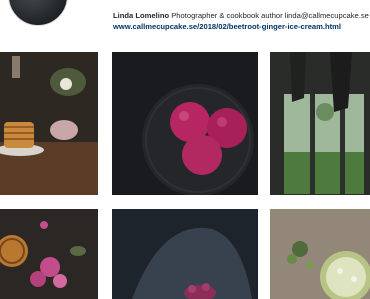 The width and height of the screenshot is (370, 299). I want to click on lime-tart-image, so click(320, 254).